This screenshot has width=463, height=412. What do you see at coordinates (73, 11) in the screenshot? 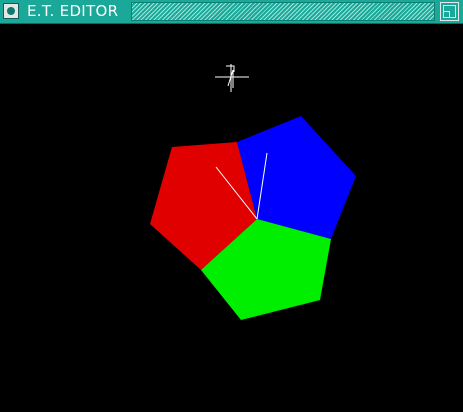
I see `window-title: E.T. EDITOR` at bounding box center [73, 11].